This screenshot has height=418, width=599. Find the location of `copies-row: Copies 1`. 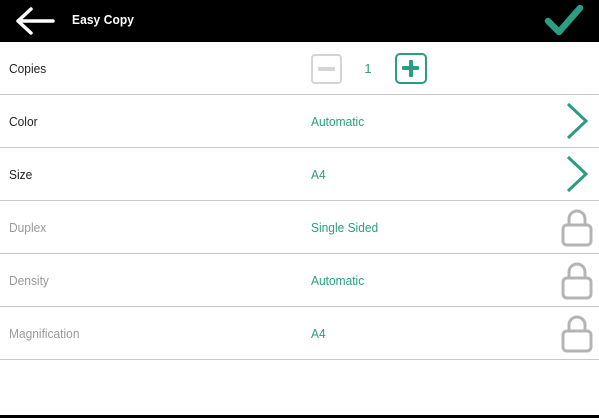

copies-row: Copies 1 is located at coordinates (299, 68).